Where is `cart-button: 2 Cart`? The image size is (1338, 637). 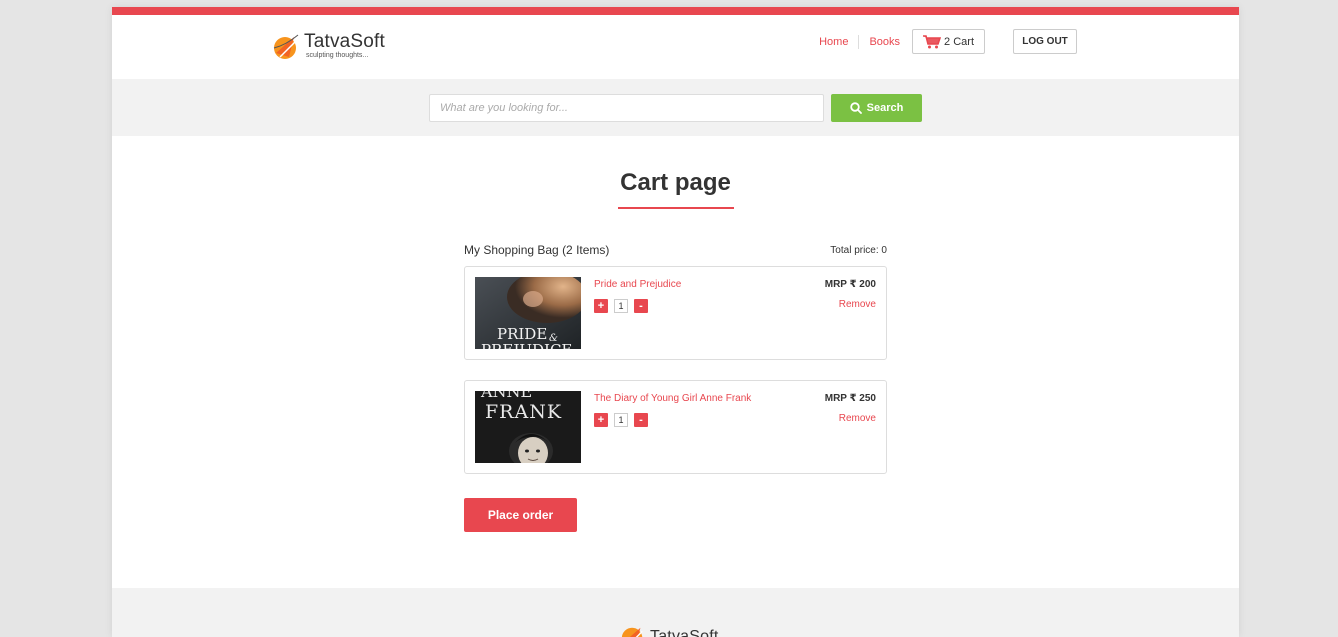
cart-button: 2 Cart is located at coordinates (948, 41).